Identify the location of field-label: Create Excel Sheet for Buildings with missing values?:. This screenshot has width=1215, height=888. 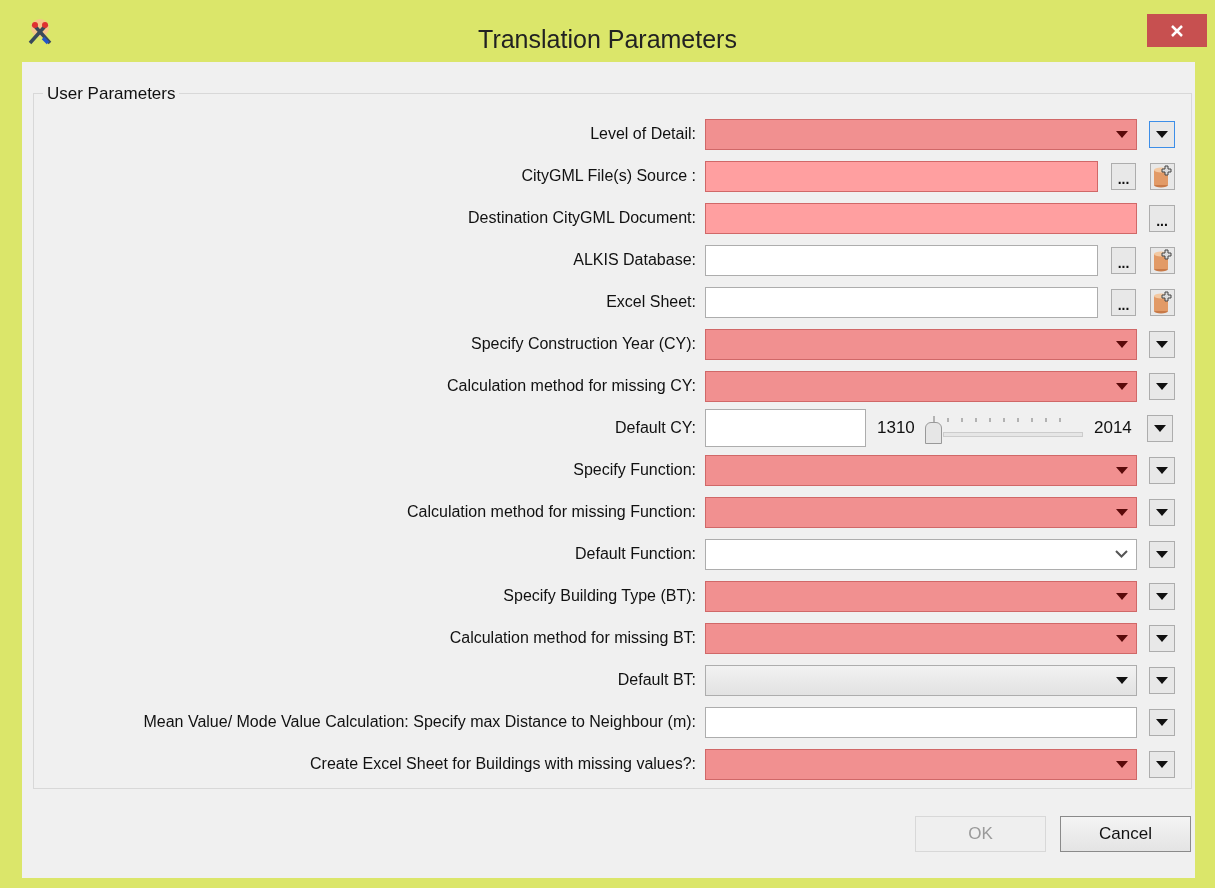
(502, 764).